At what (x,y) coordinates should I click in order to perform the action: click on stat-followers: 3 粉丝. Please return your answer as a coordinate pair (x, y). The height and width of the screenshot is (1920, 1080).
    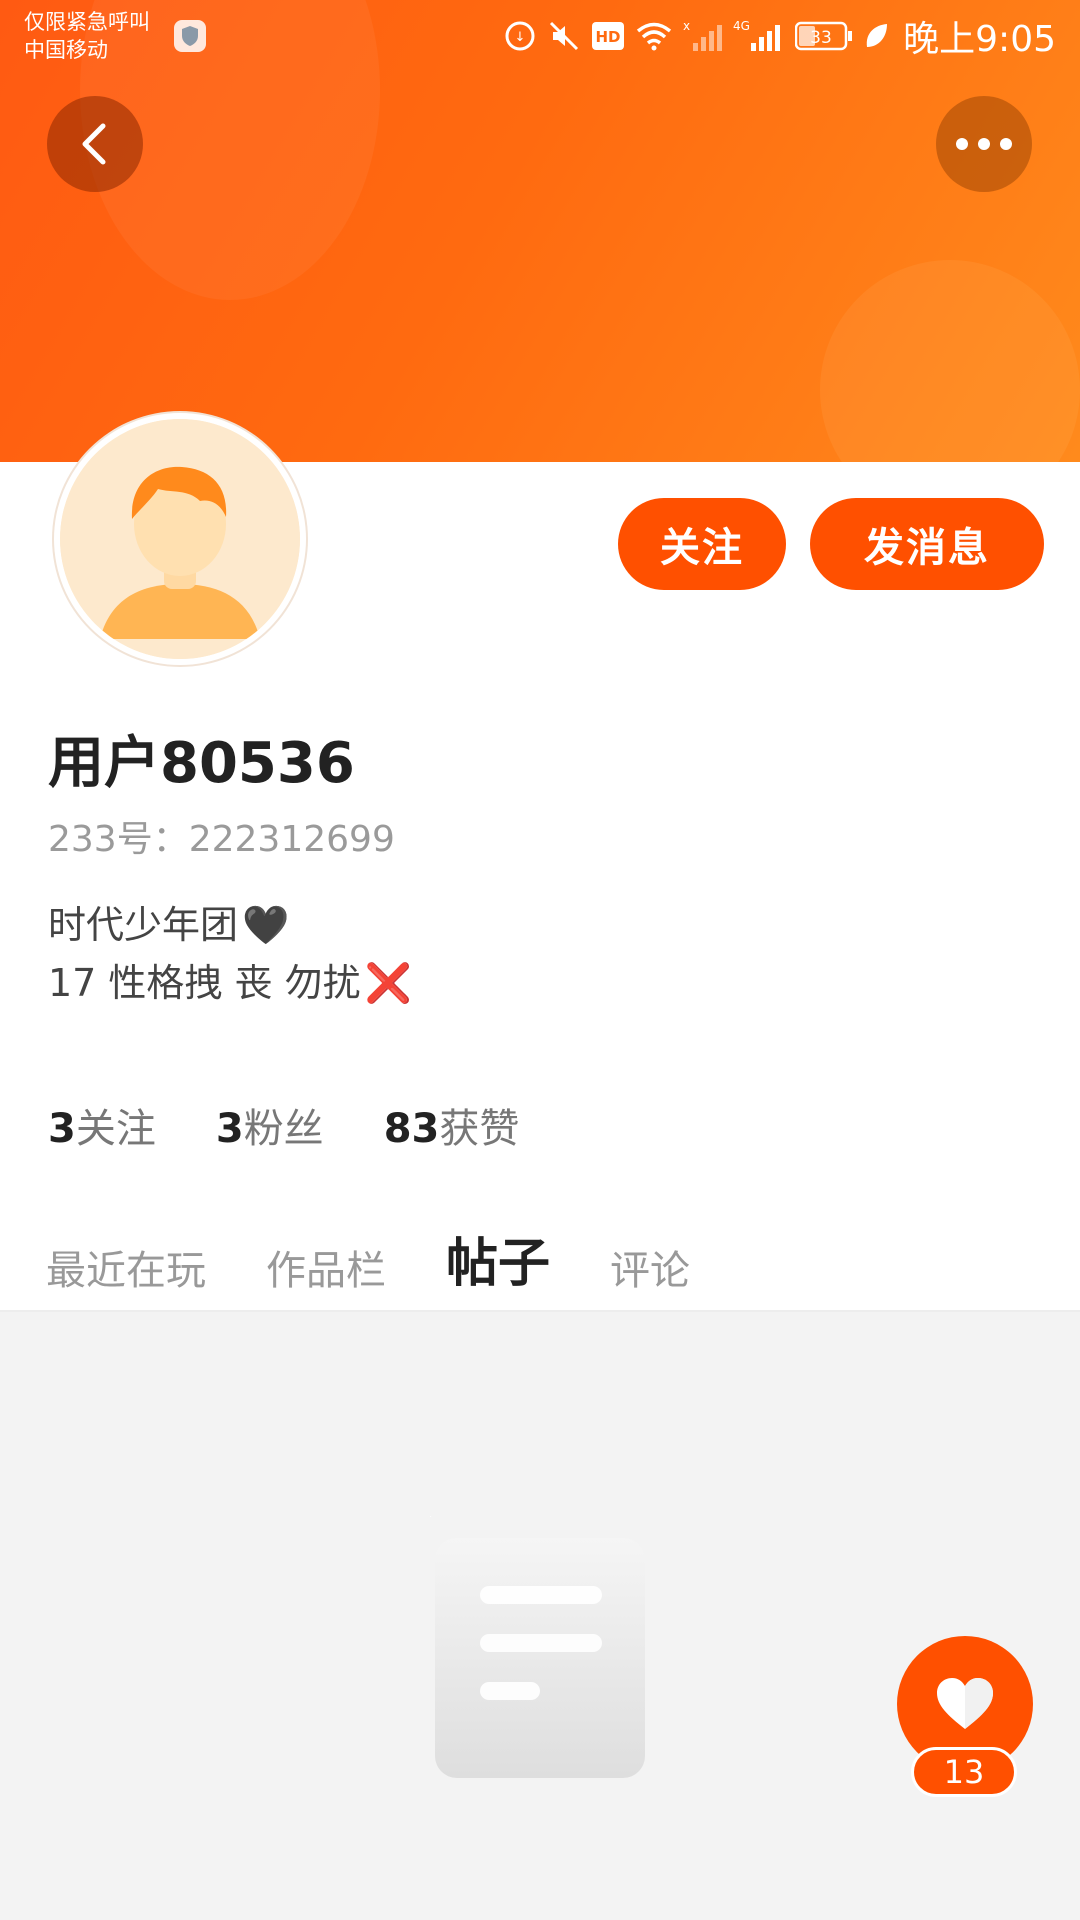
    Looking at the image, I should click on (270, 1125).